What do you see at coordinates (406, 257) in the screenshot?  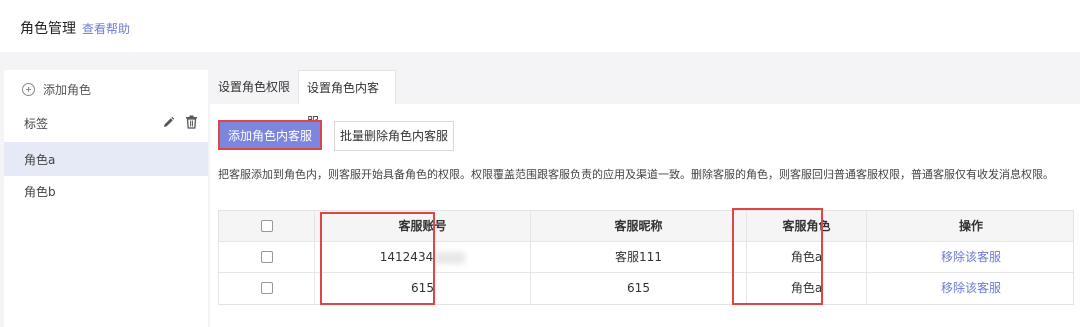 I see `agent-account: 1412434` at bounding box center [406, 257].